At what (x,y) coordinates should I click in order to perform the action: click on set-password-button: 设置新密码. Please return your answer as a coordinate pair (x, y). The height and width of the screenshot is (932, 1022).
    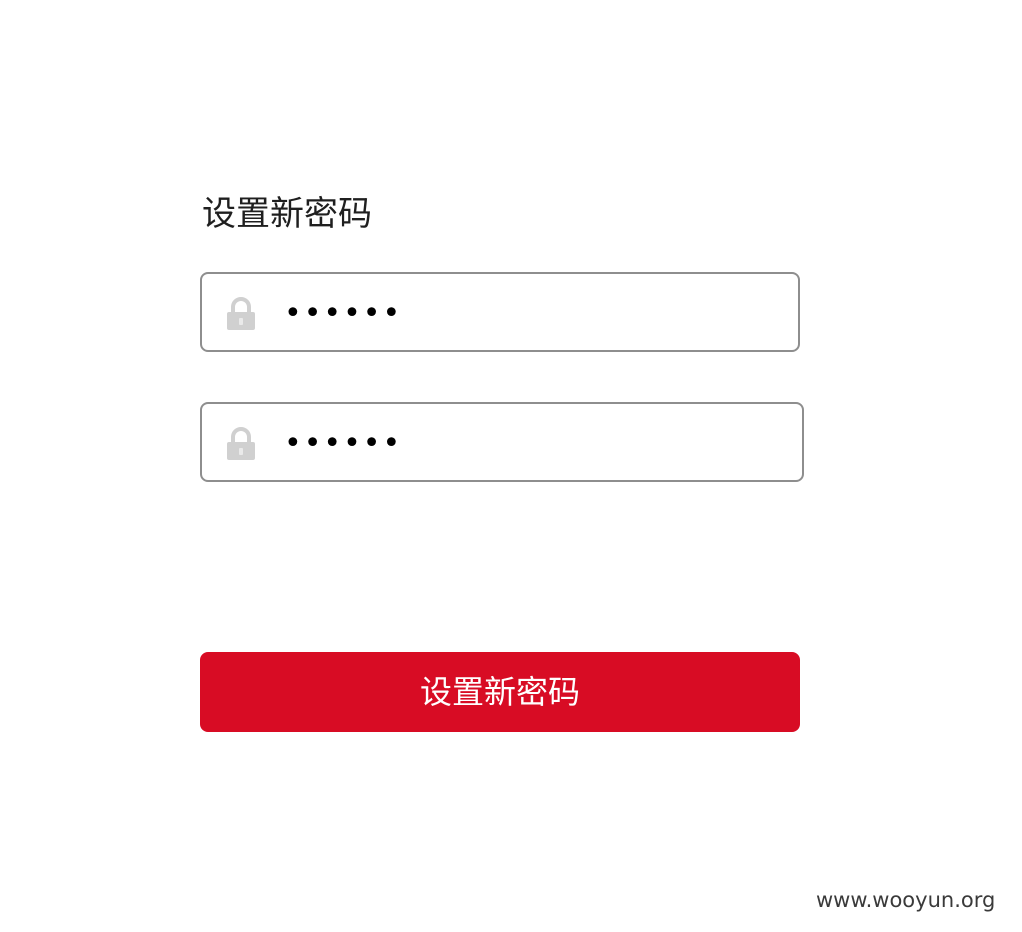
    Looking at the image, I should click on (500, 692).